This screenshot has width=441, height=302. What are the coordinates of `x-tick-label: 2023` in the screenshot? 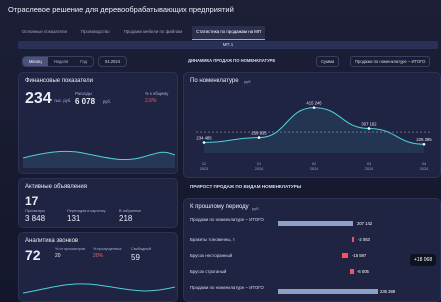 It's located at (204, 169).